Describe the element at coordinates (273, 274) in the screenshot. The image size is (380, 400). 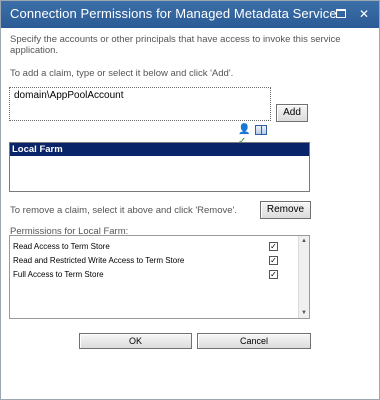
I see `permission-checkbox-full: ✓` at that location.